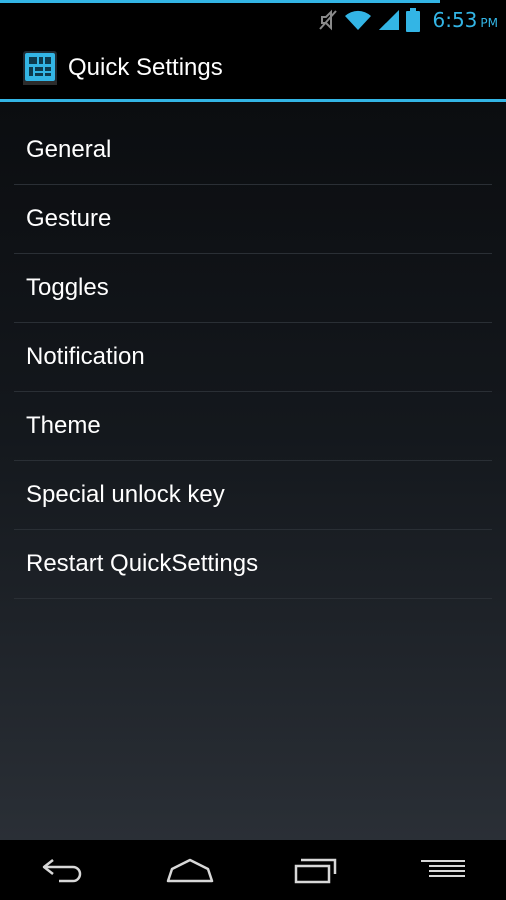 The image size is (506, 900). What do you see at coordinates (253, 18) in the screenshot?
I see `status-bar: 6:53 PM` at bounding box center [253, 18].